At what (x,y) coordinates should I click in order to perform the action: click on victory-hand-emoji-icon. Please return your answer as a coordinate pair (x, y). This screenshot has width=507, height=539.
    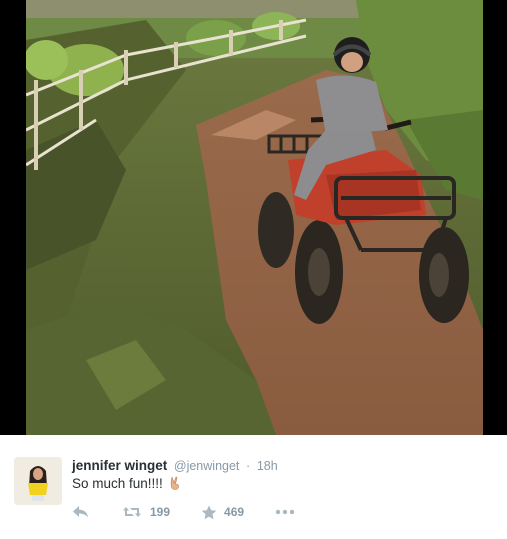
    Looking at the image, I should click on (175, 483).